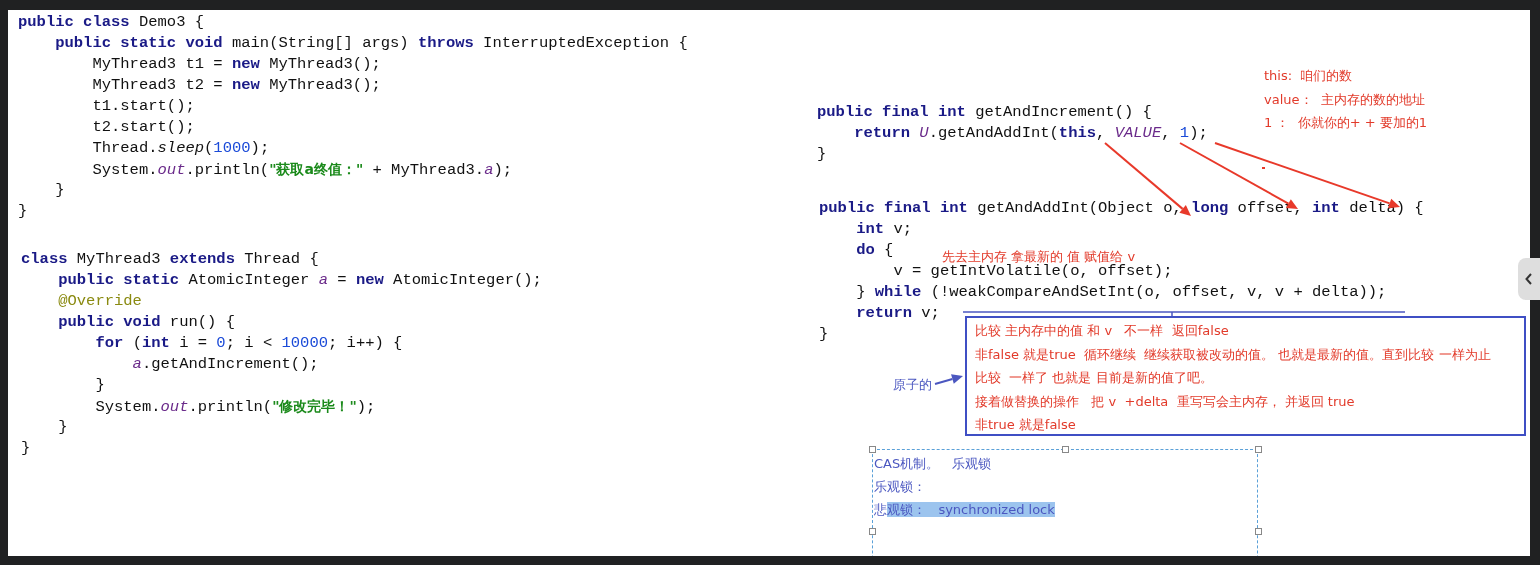  What do you see at coordinates (235, 407) in the screenshot?
I see `code-line: System.out.println("修改完毕！");` at bounding box center [235, 407].